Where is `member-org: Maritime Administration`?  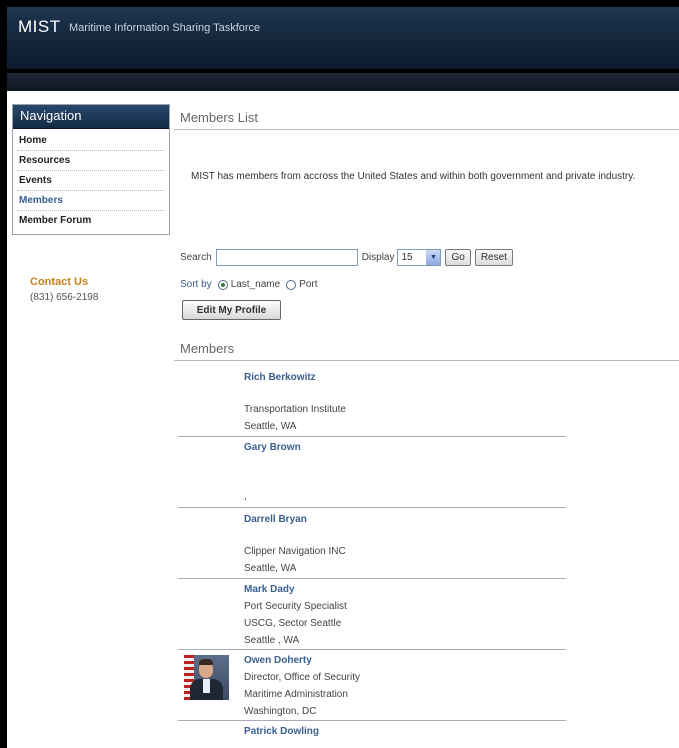 member-org: Maritime Administration is located at coordinates (296, 694).